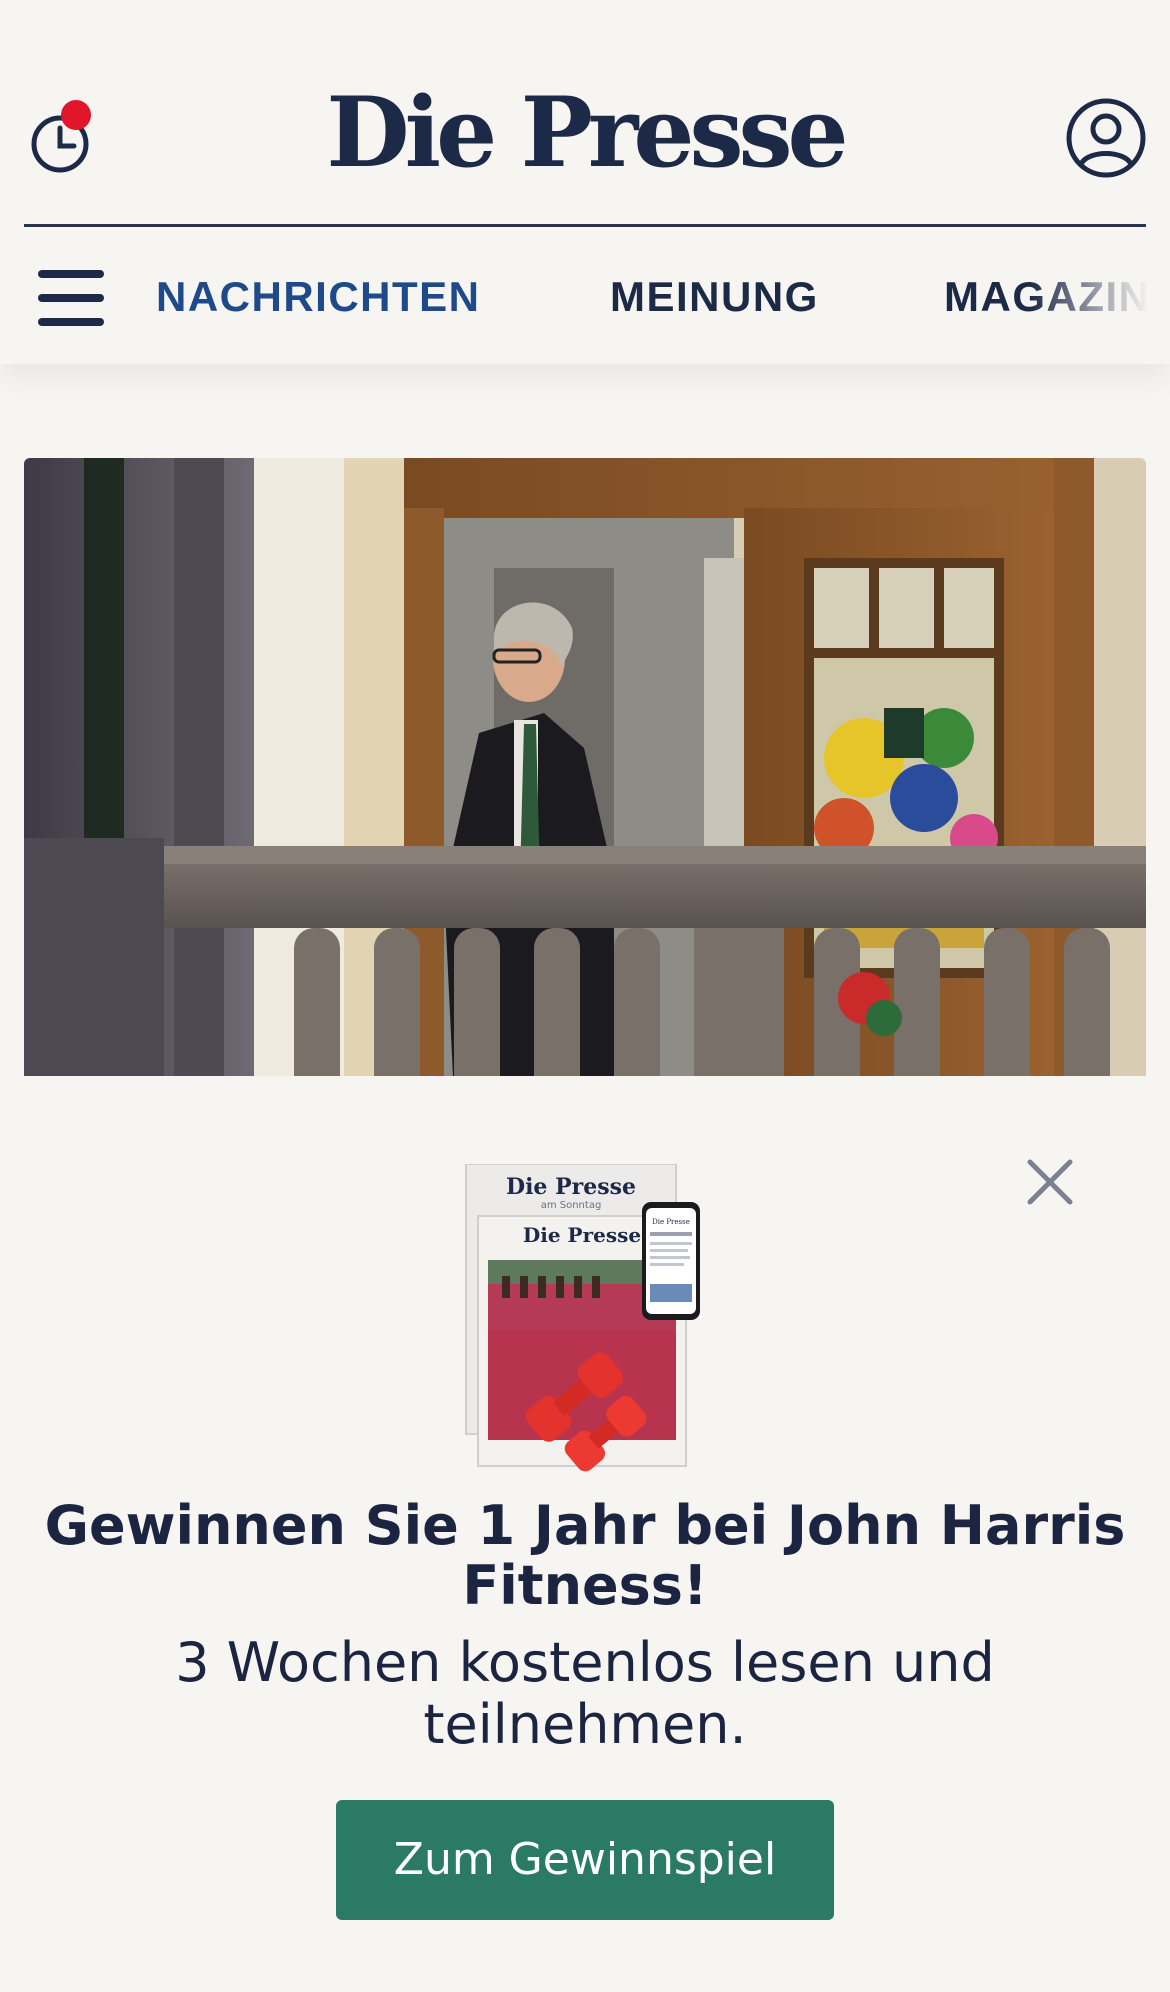  I want to click on paper-back-title: Die Presse, so click(571, 1187).